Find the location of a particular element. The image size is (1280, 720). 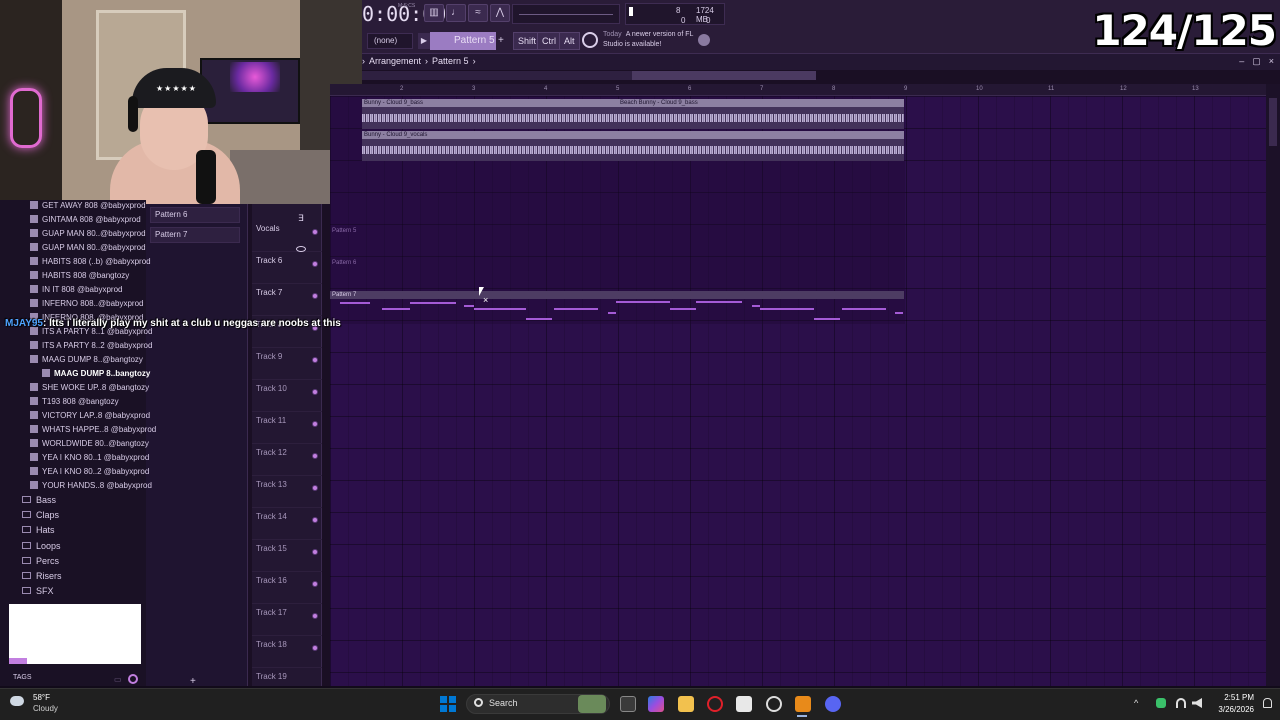

step-icon: ⋀ is located at coordinates (500, 13).